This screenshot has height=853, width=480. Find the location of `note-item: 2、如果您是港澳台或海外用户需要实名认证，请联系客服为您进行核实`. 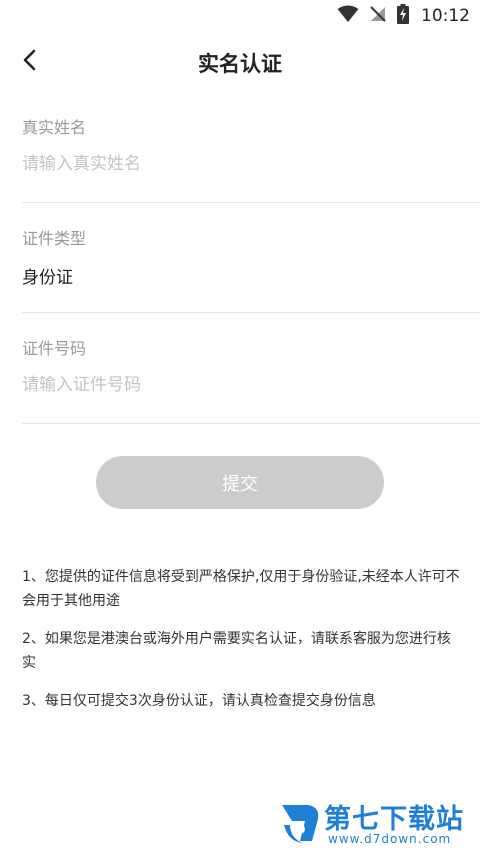

note-item: 2、如果您是港澳台或海外用户需要实名认证，请联系客服为您进行核实 is located at coordinates (236, 651).